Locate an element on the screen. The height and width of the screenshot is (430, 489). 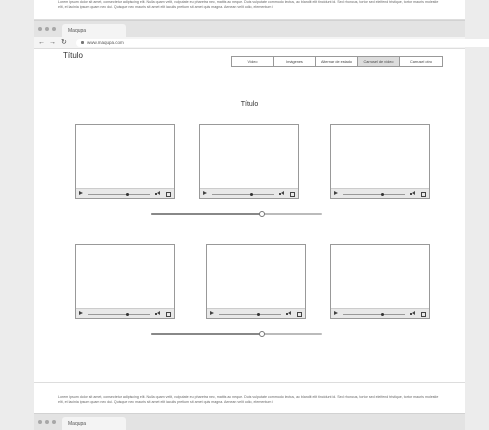
browser-toolbar: ← → ↻ www.maqupa.com is located at coordinates (261, 43).